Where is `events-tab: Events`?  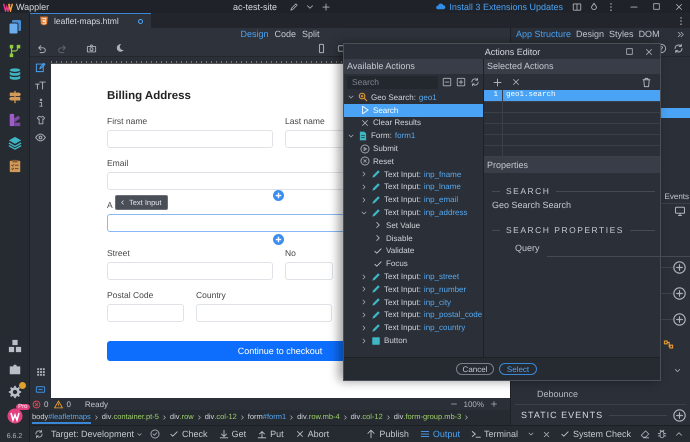 events-tab: Events is located at coordinates (676, 196).